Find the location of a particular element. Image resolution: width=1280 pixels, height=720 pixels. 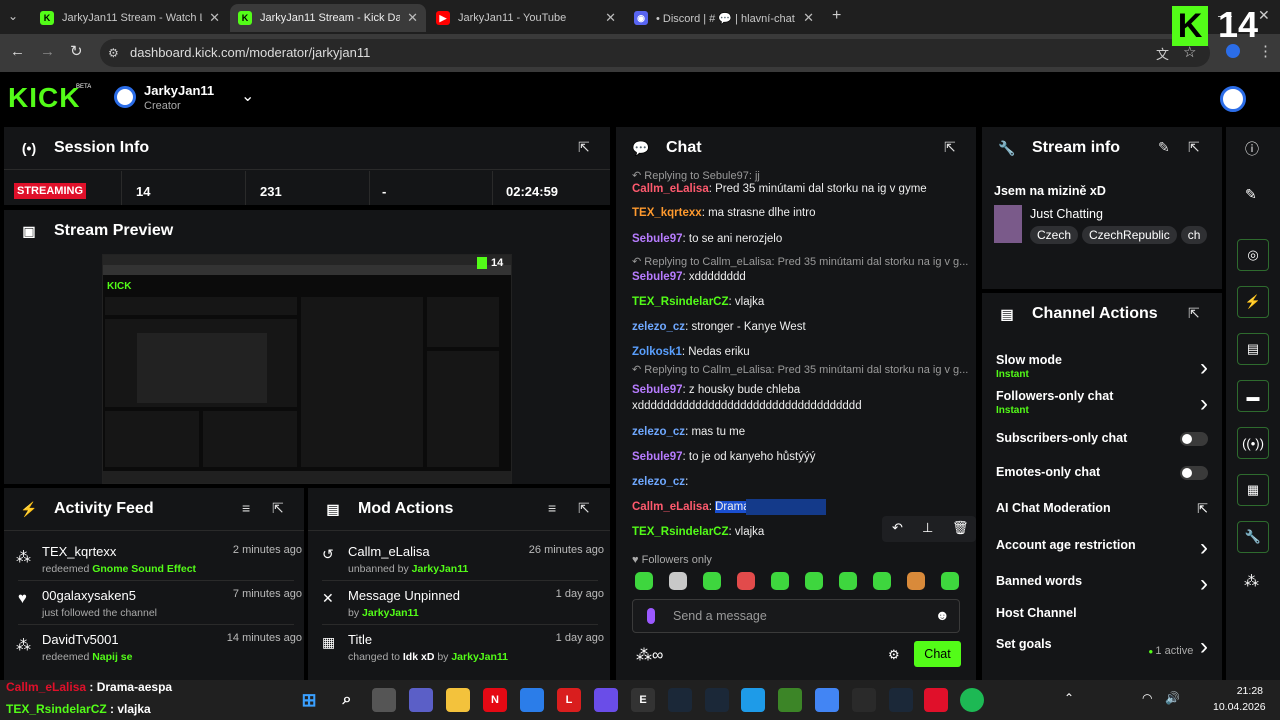

tab-youtube: ▶ JarkyJan11 - YouTube ✕ is located at coordinates (526, 18).